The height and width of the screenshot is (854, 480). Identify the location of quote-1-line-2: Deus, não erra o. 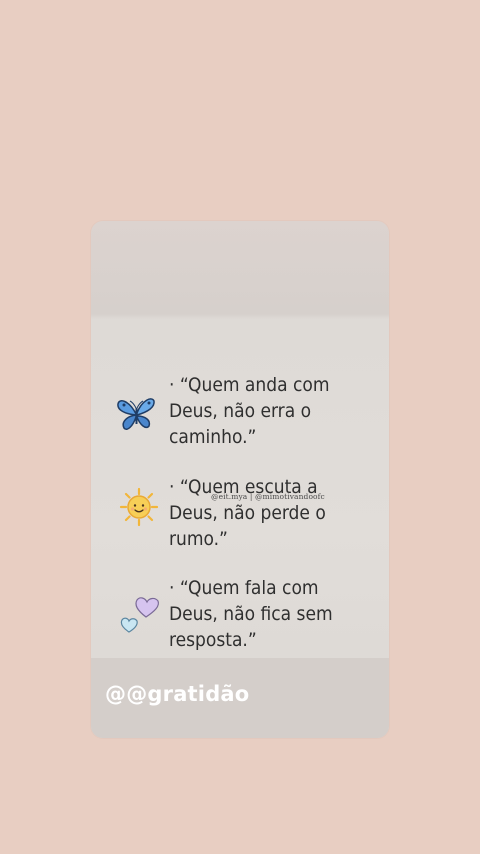
(240, 411).